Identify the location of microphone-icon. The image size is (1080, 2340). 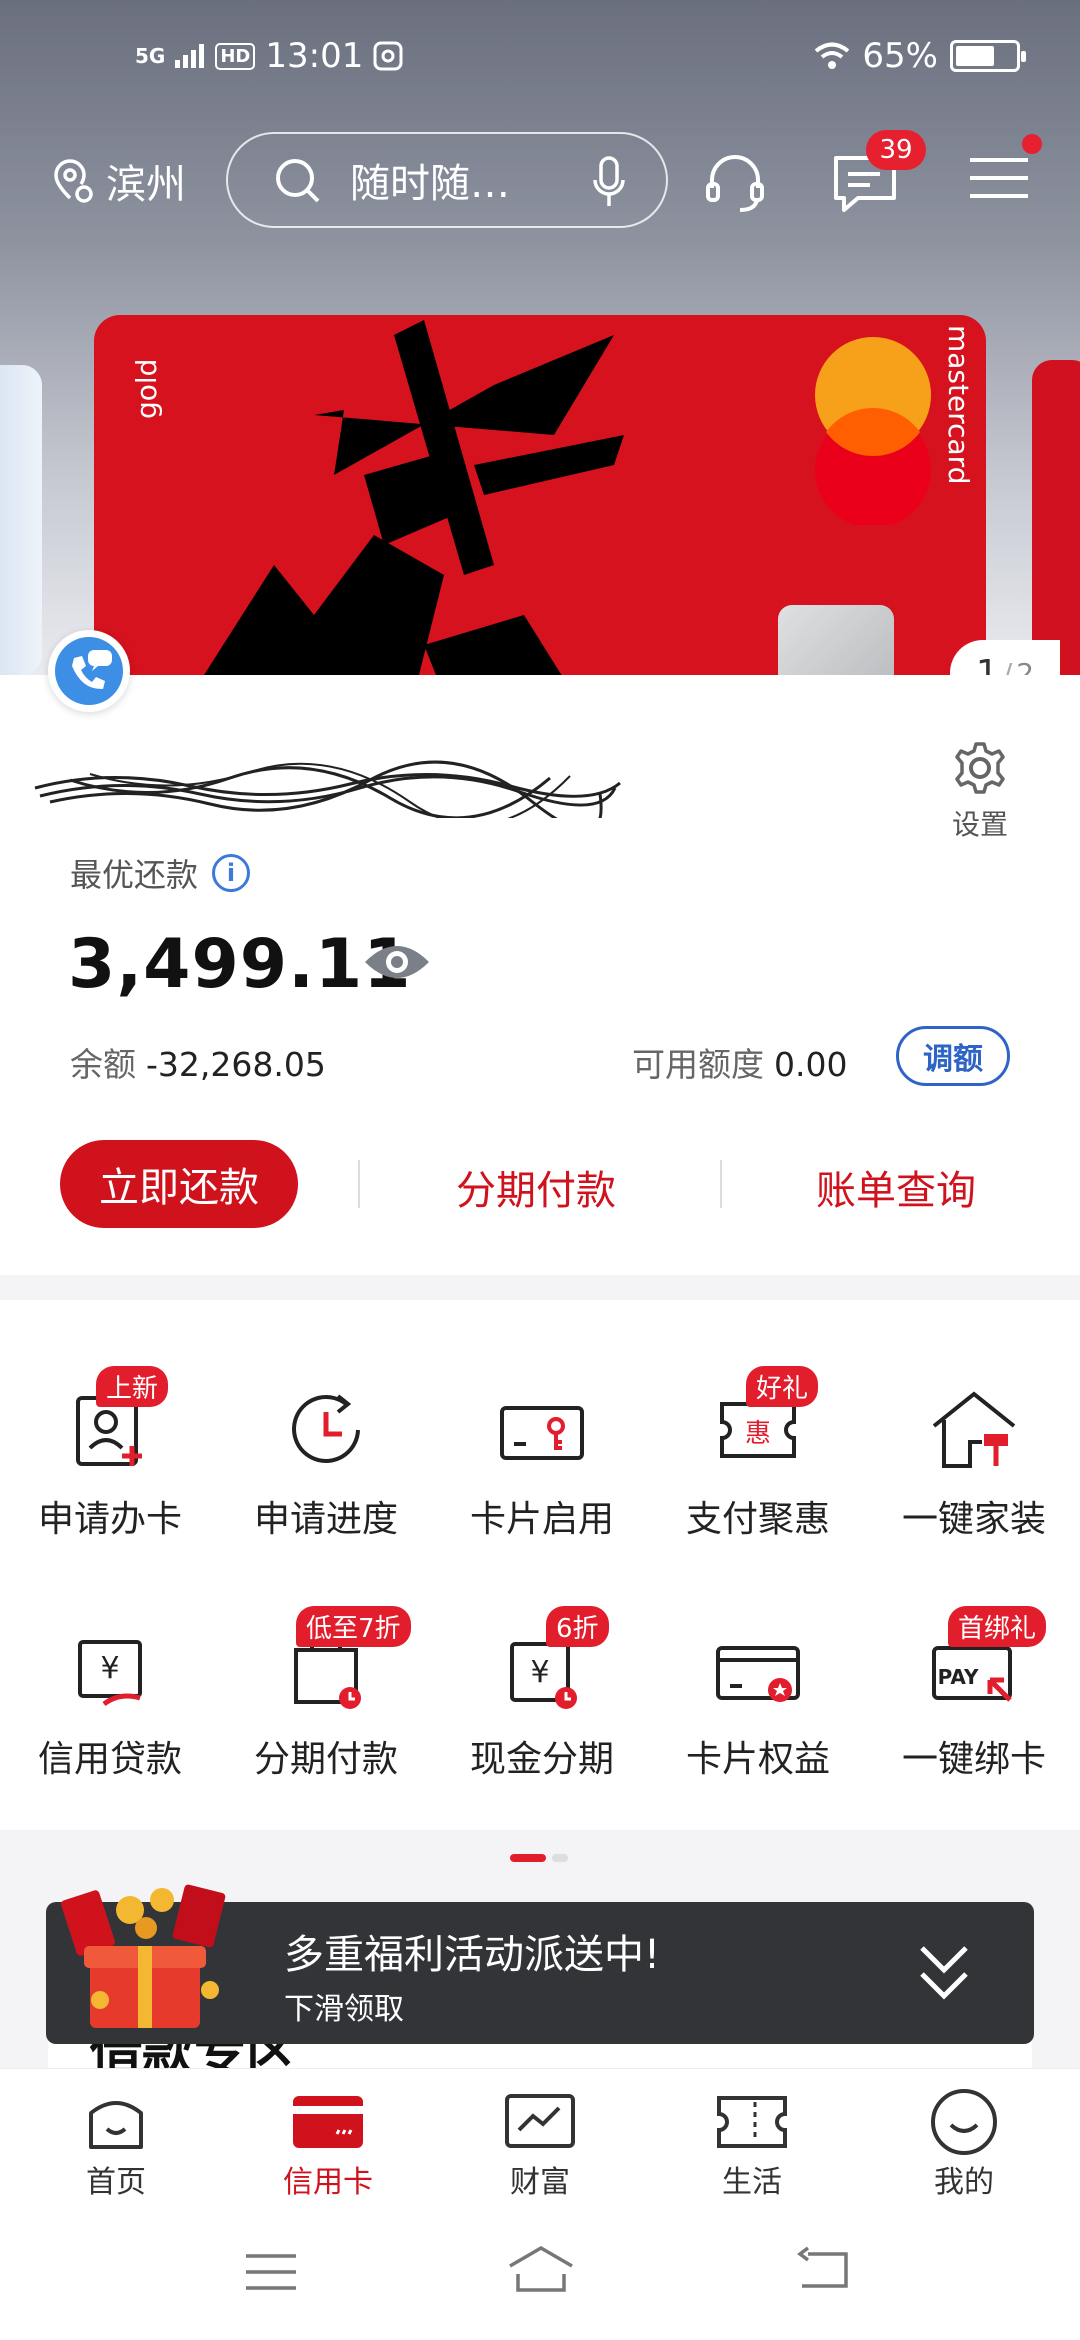
(609, 182).